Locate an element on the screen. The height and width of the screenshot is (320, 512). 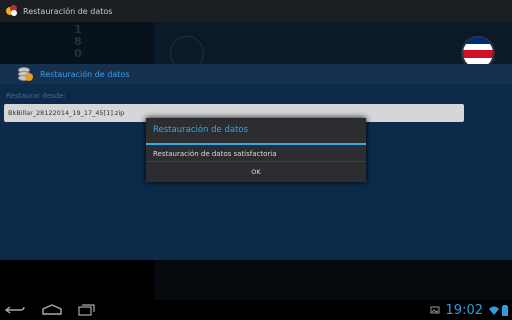
battery-icon is located at coordinates (505, 310).